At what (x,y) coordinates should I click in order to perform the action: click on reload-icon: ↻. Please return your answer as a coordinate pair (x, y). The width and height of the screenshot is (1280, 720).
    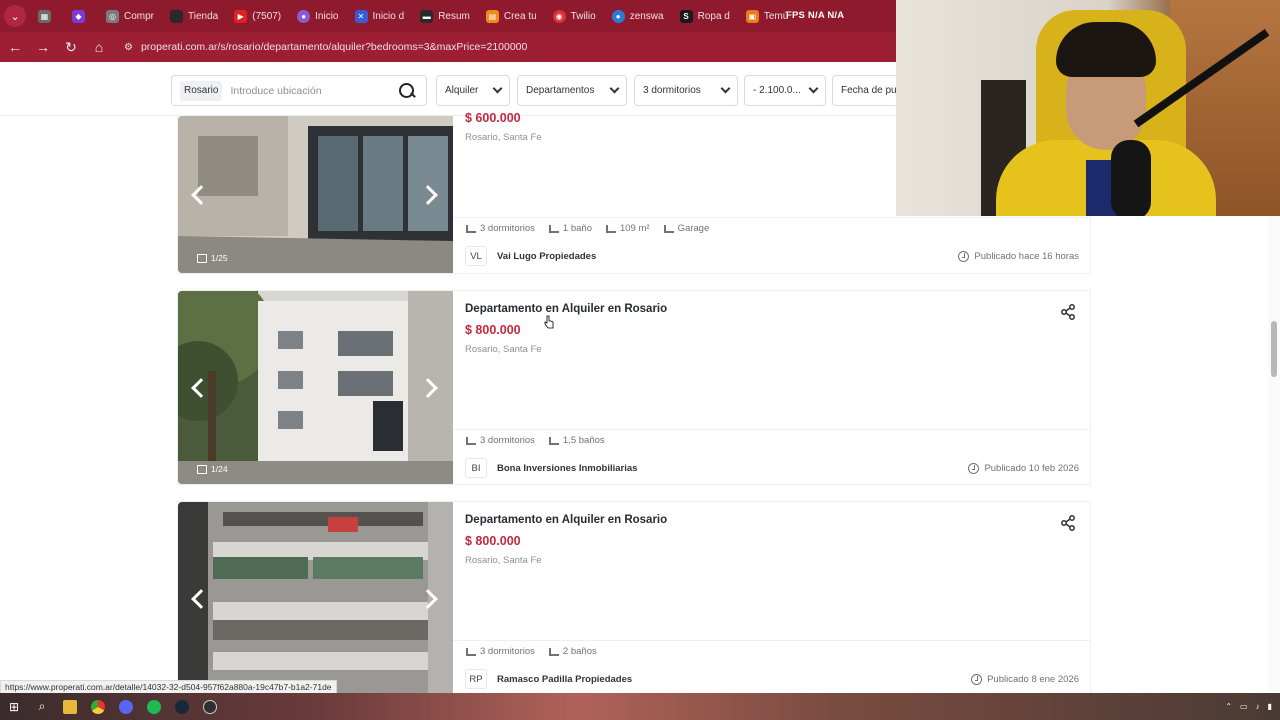
    Looking at the image, I should click on (71, 47).